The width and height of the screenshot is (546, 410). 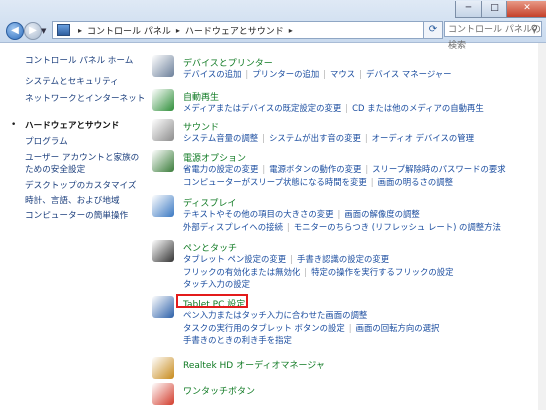 What do you see at coordinates (163, 100) in the screenshot?
I see `autoplay-icon` at bounding box center [163, 100].